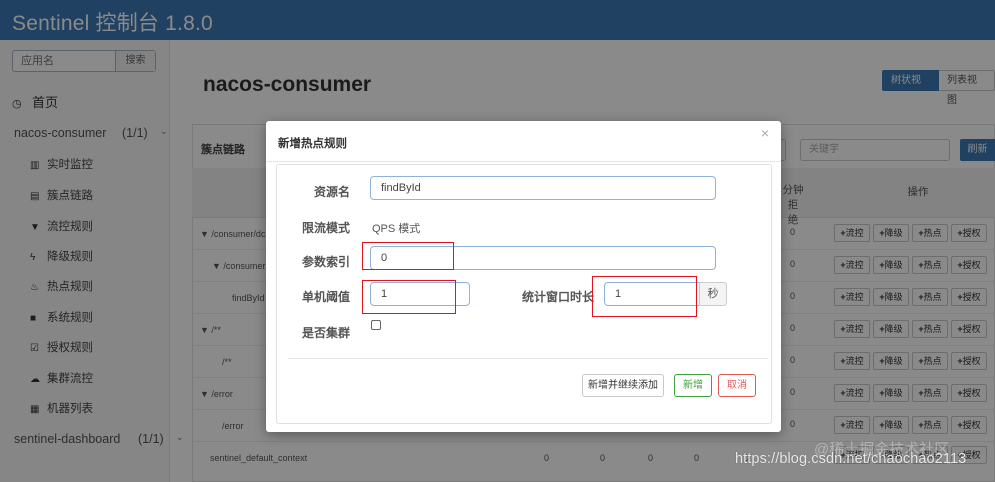  Describe the element at coordinates (558, 297) in the screenshot. I see `window-label: 统计窗口时长` at that location.